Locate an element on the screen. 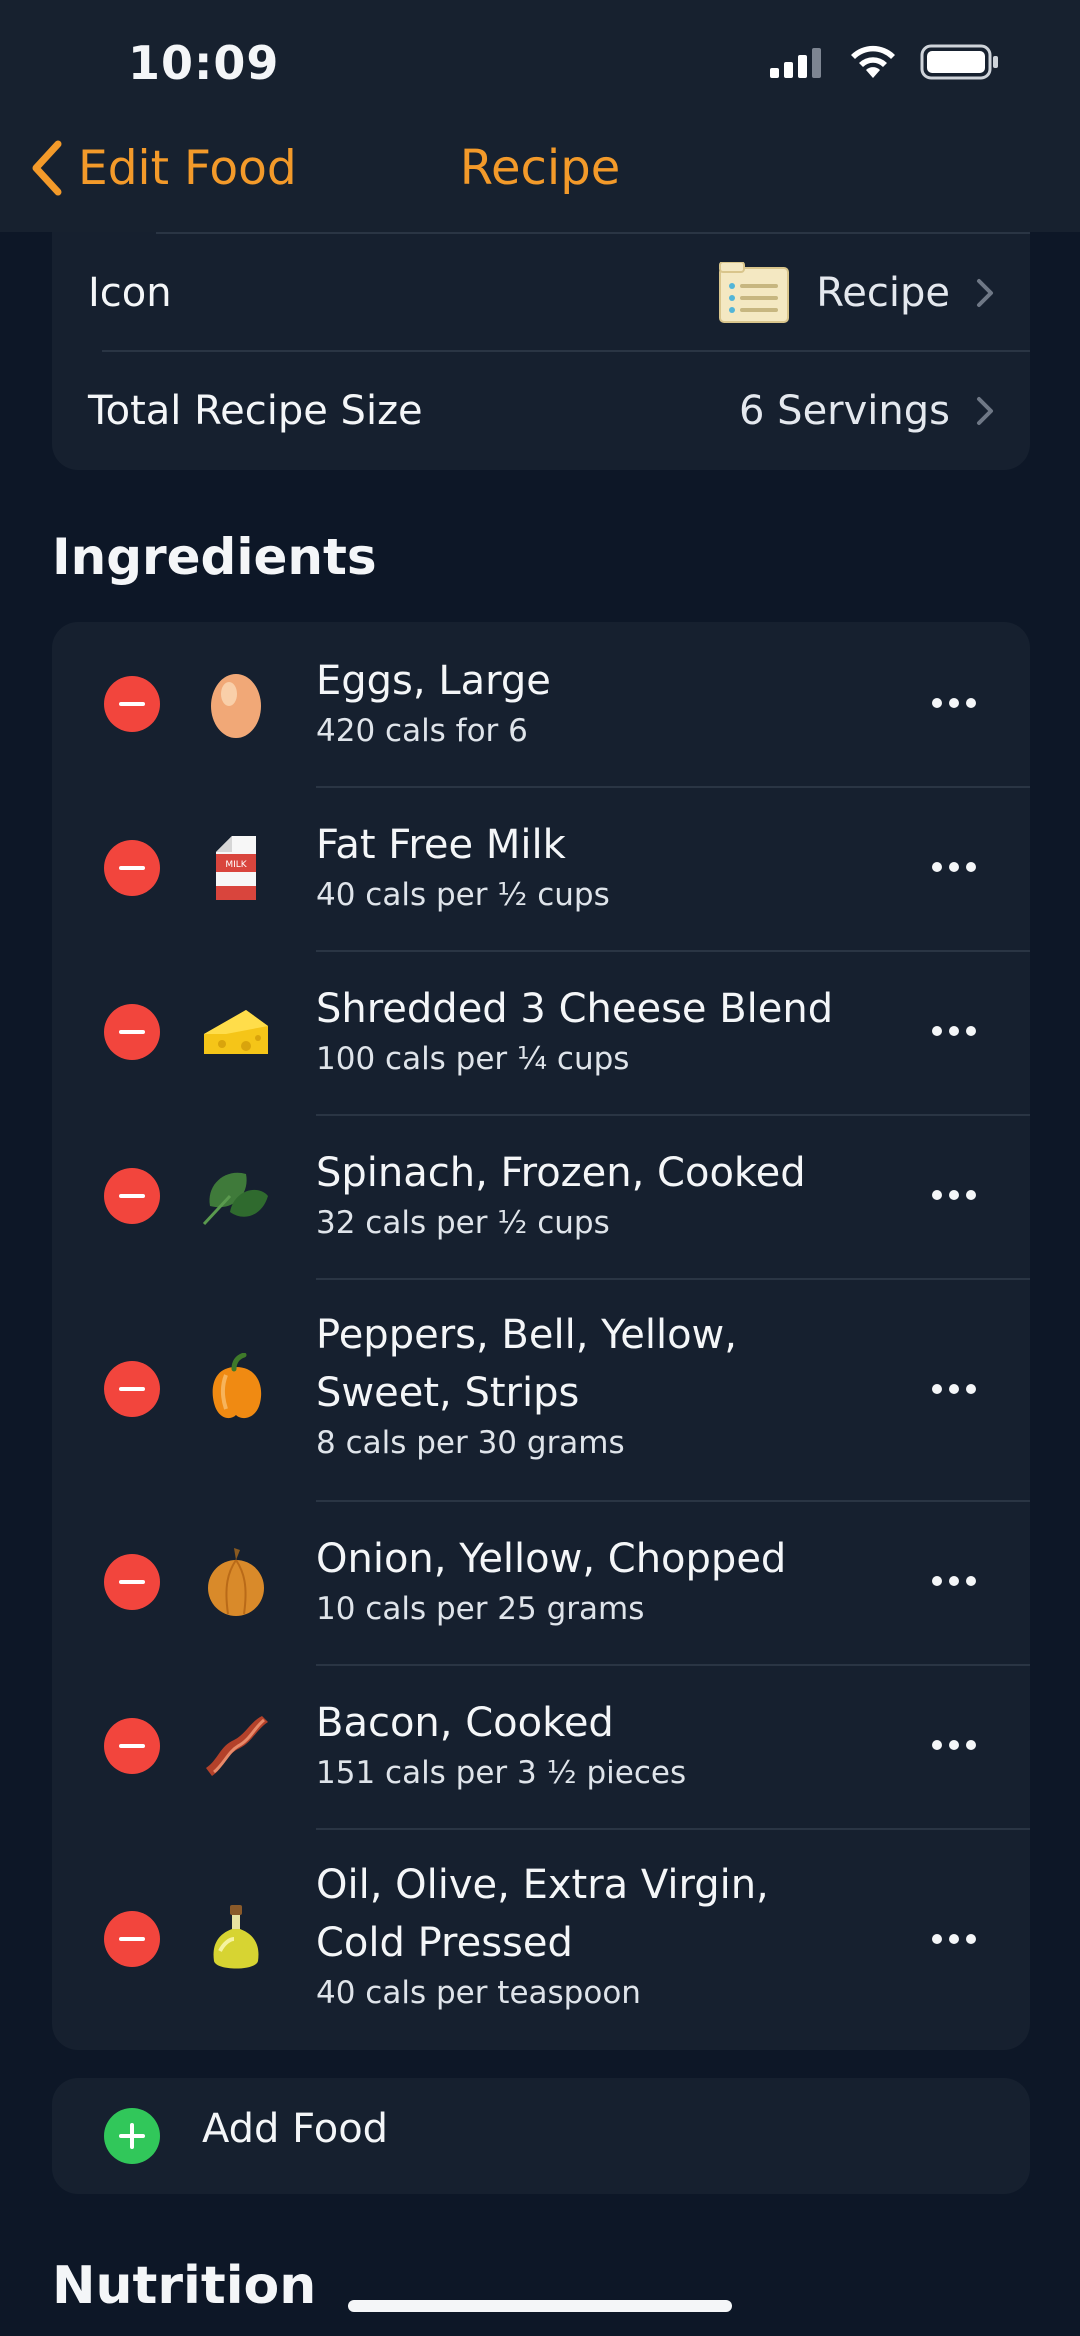 Image resolution: width=1080 pixels, height=2336 pixels. status-time: 10:09 is located at coordinates (204, 63).